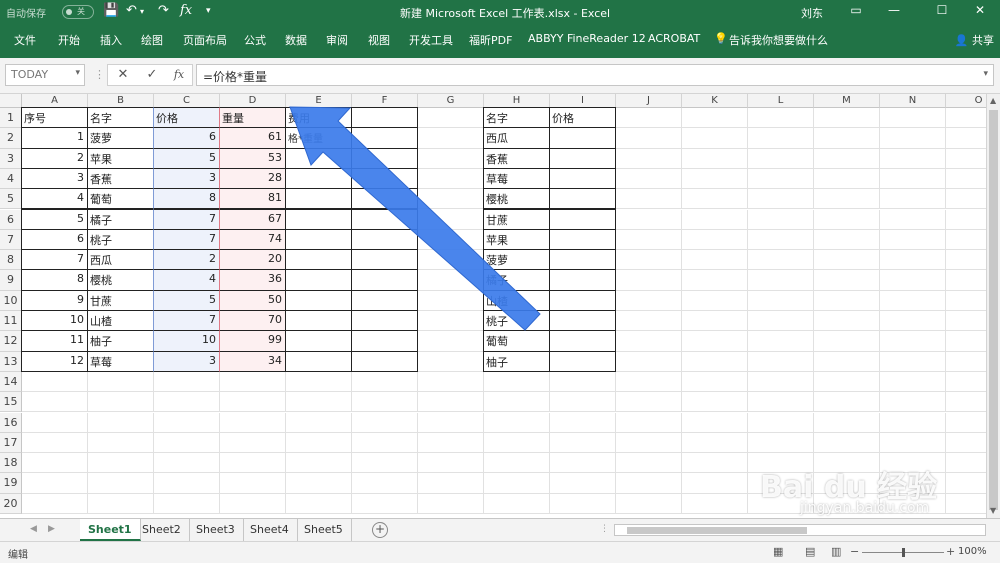 The image size is (1000, 563). I want to click on column-header-n: N, so click(913, 101).